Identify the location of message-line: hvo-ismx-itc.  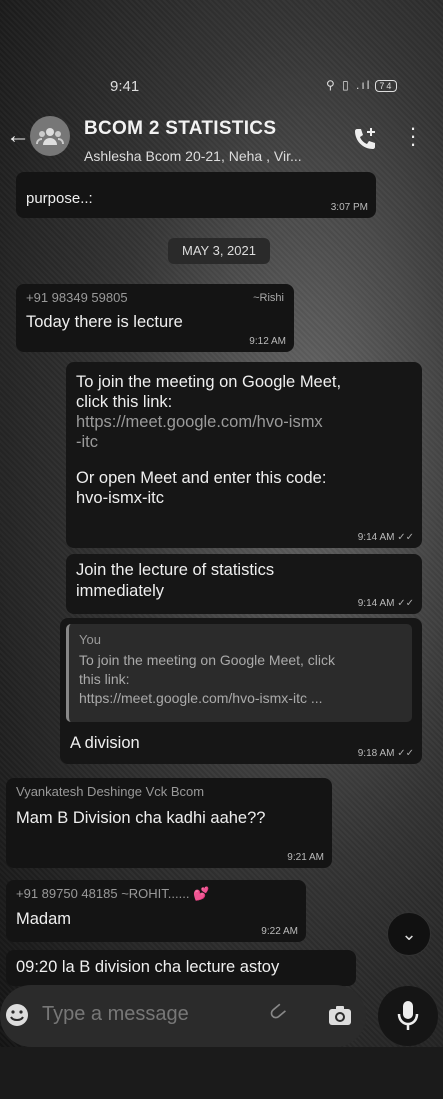
(120, 498).